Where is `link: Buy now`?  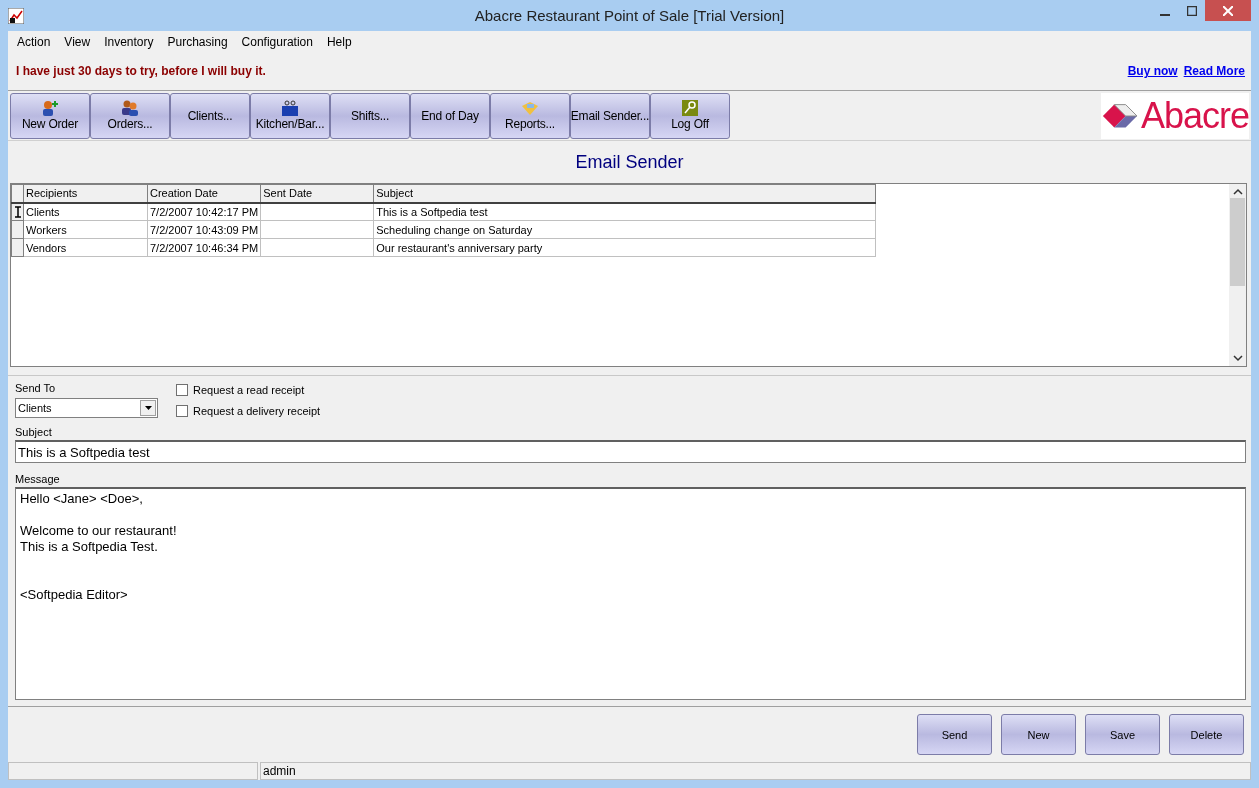
link: Buy now is located at coordinates (1152, 71).